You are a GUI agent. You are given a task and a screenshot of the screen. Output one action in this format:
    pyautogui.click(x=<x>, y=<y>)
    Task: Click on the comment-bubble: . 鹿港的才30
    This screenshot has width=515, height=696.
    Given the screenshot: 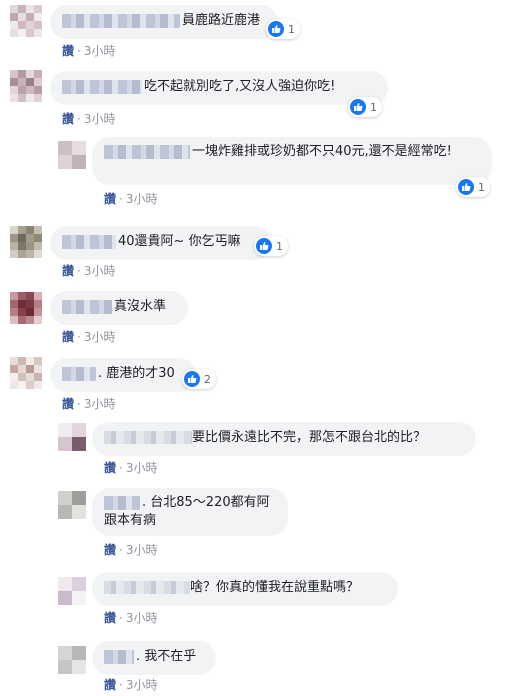 What is the action you would take?
    pyautogui.click(x=123, y=375)
    